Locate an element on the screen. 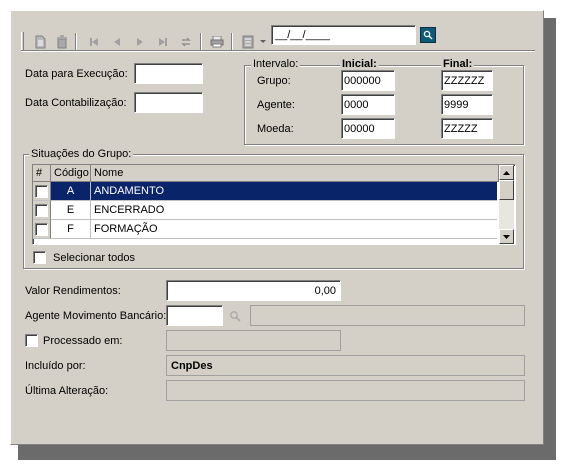 The width and height of the screenshot is (564, 468). incluido-por-label: Incluído por: is located at coordinates (55, 366).